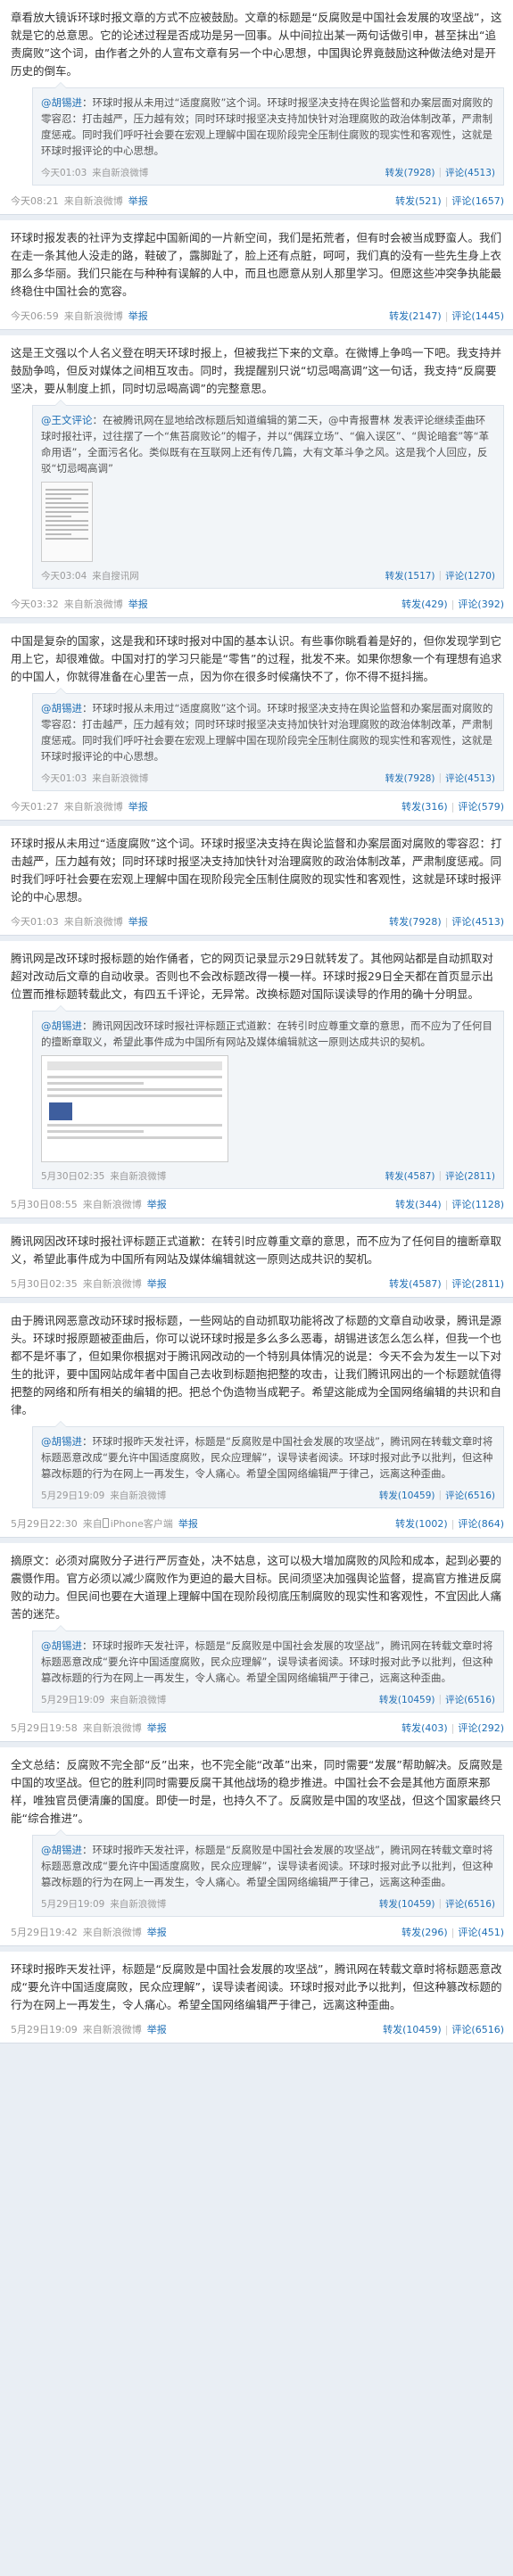 This screenshot has height=2576, width=513. I want to click on quote-forward-link: 转发(1517), so click(410, 576).